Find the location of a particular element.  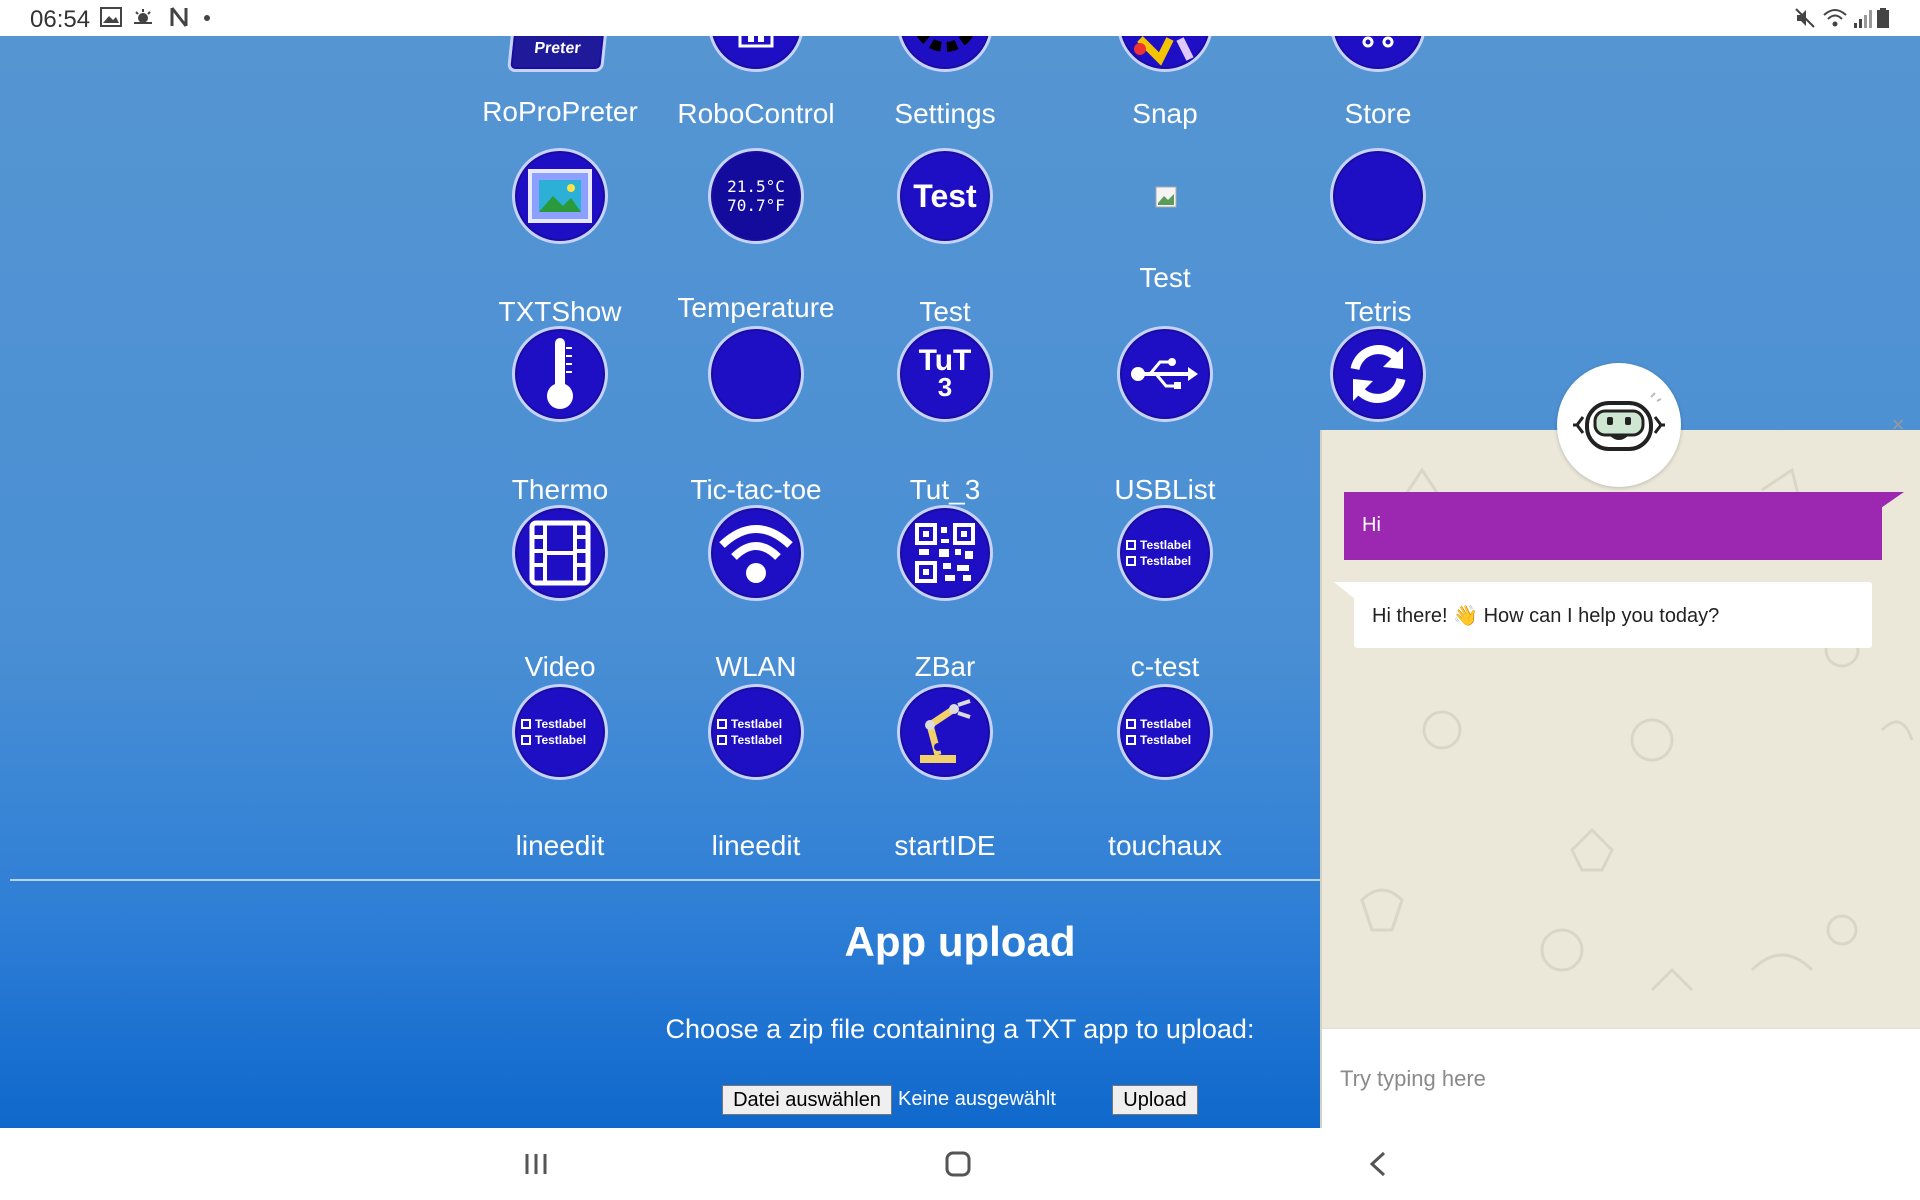

app-tile-settings: Settings is located at coordinates (945, 86).